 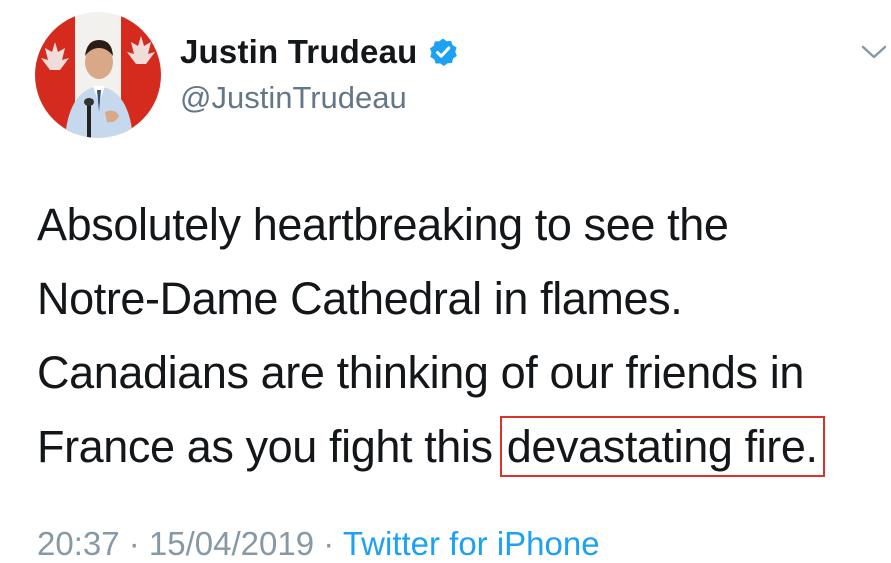 What do you see at coordinates (185, 543) in the screenshot?
I see `tweet-timestamp: 20:37 · 15/04/2019 ·` at bounding box center [185, 543].